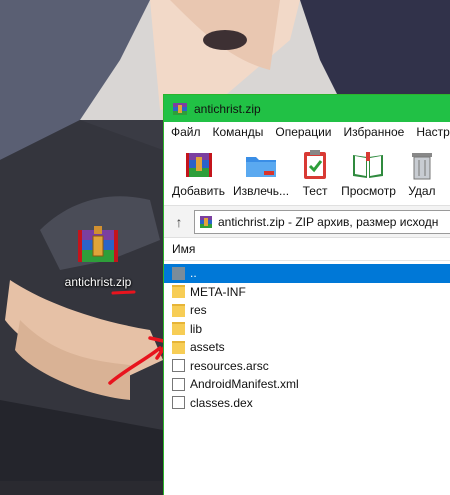  Describe the element at coordinates (307, 384) in the screenshot. I see `list-item: AndroidManifest.xml` at that location.